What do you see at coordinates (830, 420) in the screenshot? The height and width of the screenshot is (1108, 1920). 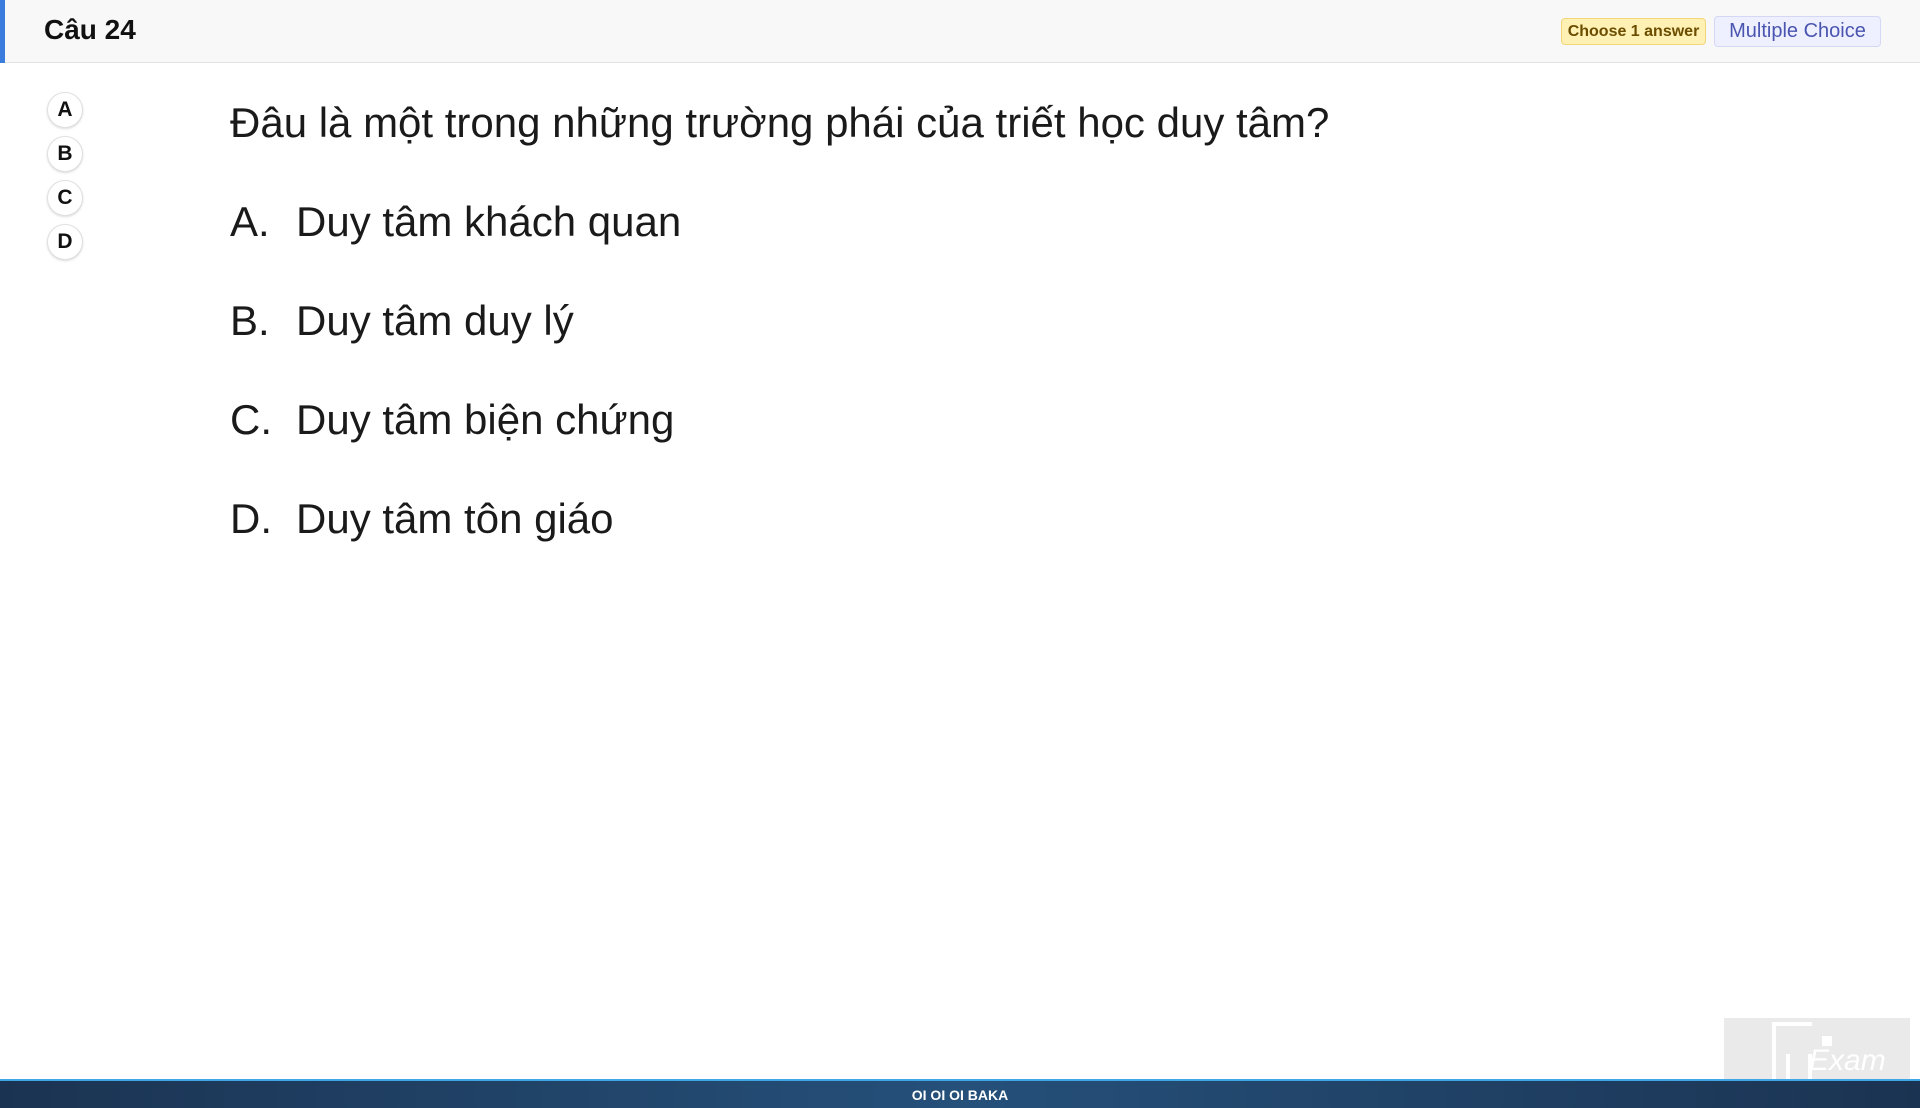 I see `answer-row-c: C. Duy tâm biện chứng` at bounding box center [830, 420].